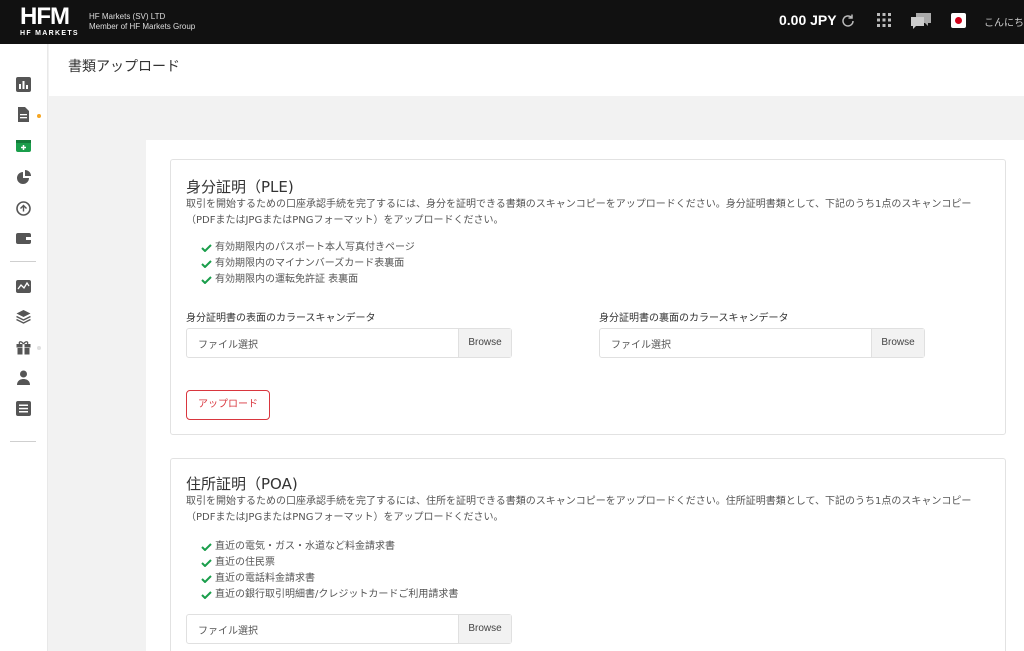  Describe the element at coordinates (23, 208) in the screenshot. I see `transfer-icon` at that location.